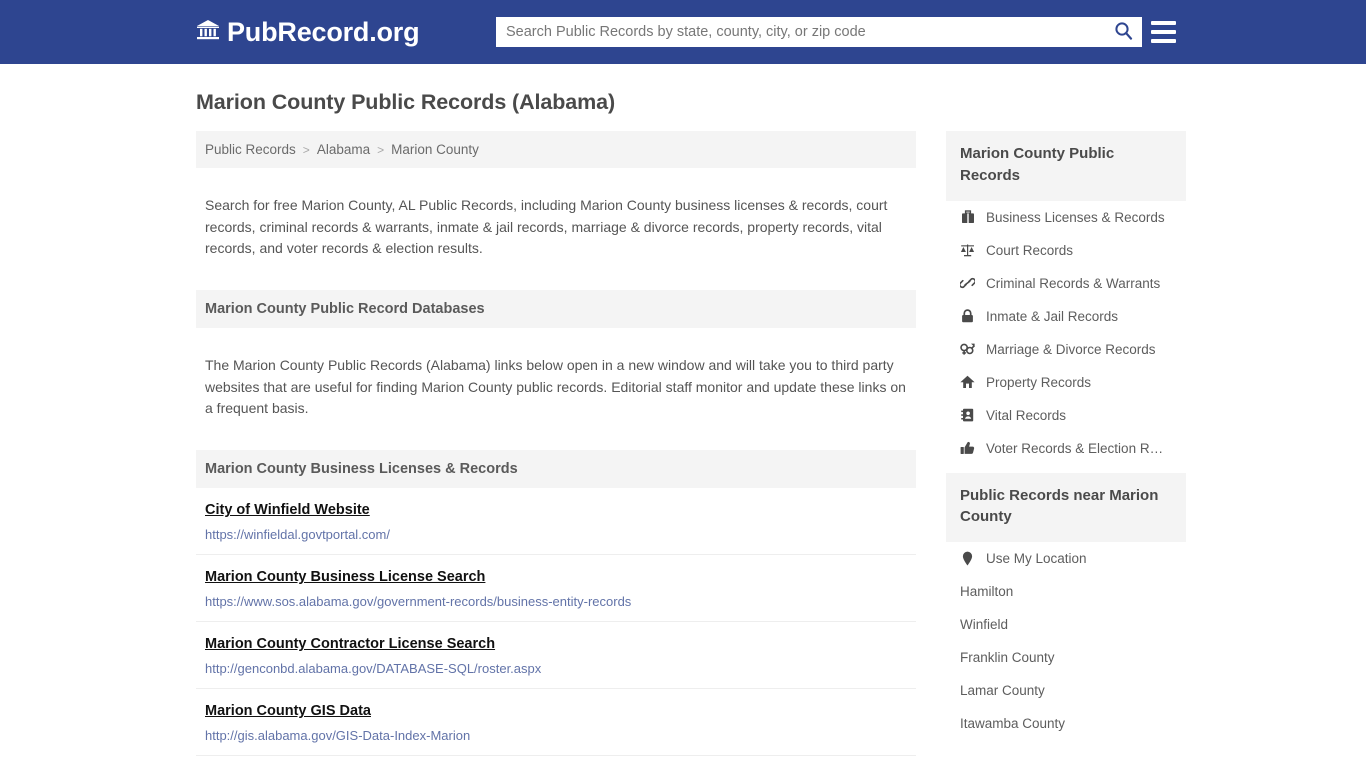  I want to click on lock-icon, so click(967, 316).